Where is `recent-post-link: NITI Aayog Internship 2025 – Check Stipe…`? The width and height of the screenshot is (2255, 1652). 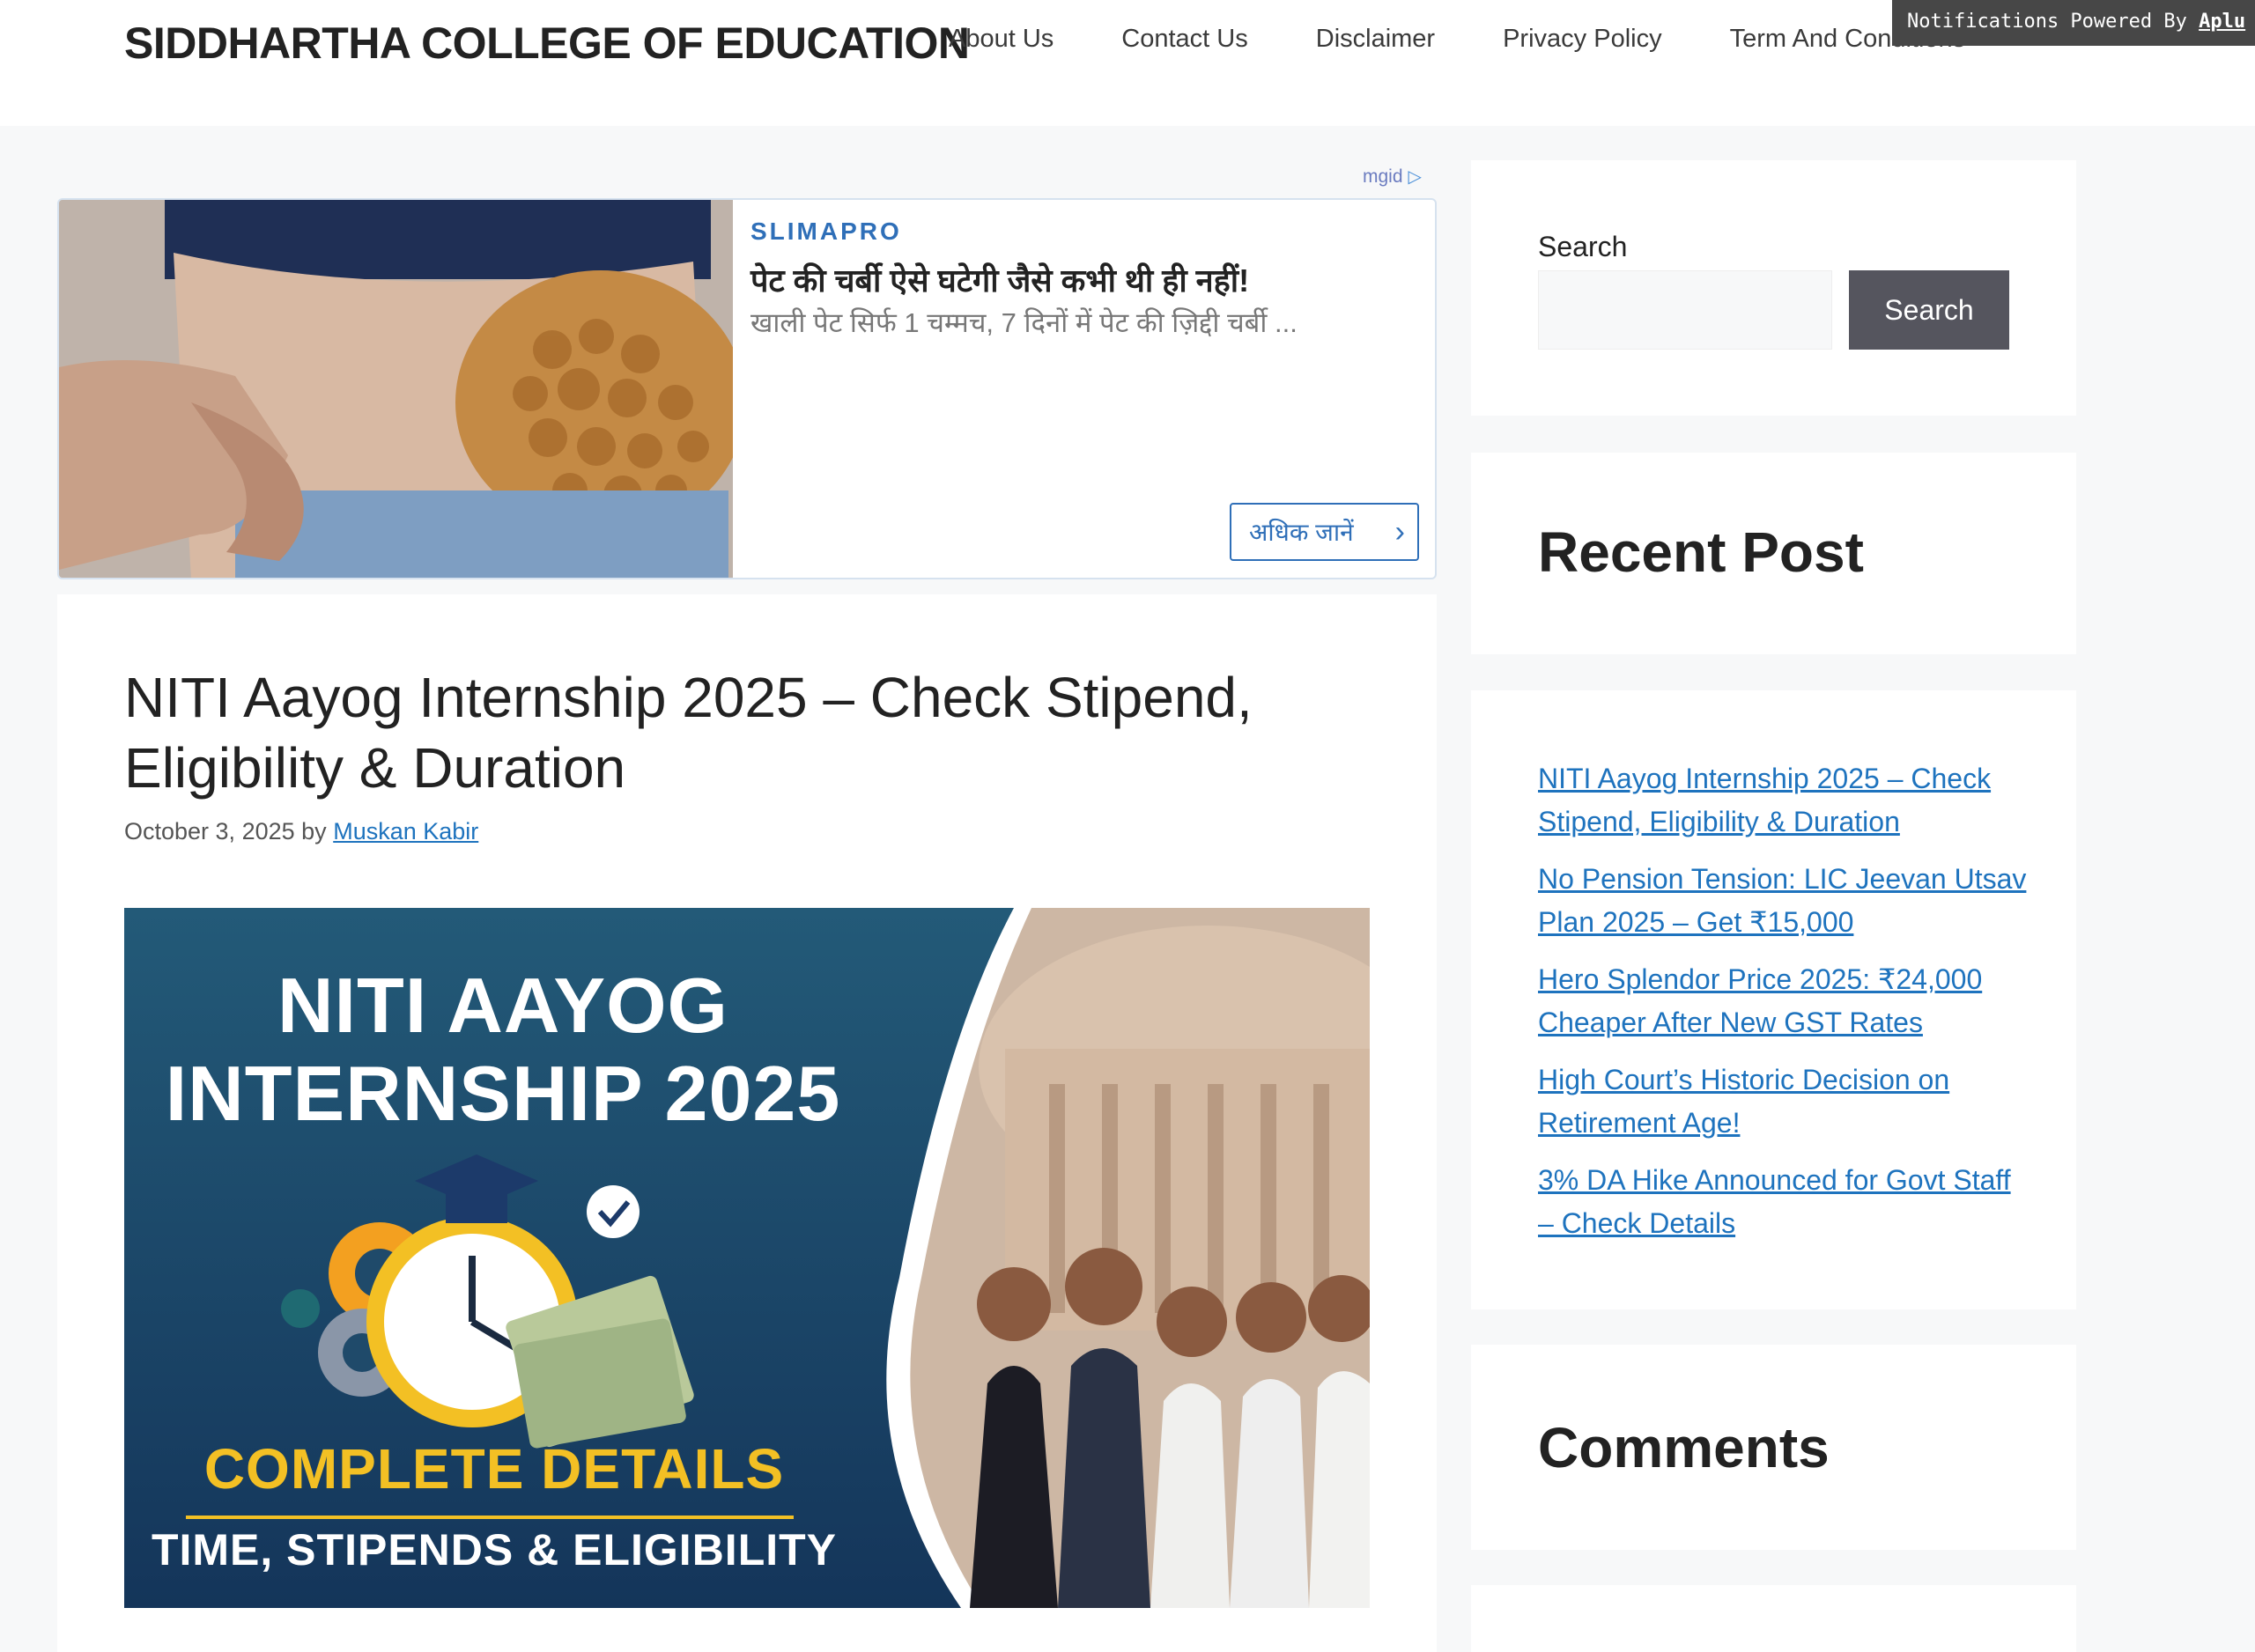 recent-post-link: NITI Aayog Internship 2025 – Check Stipe… is located at coordinates (1764, 800).